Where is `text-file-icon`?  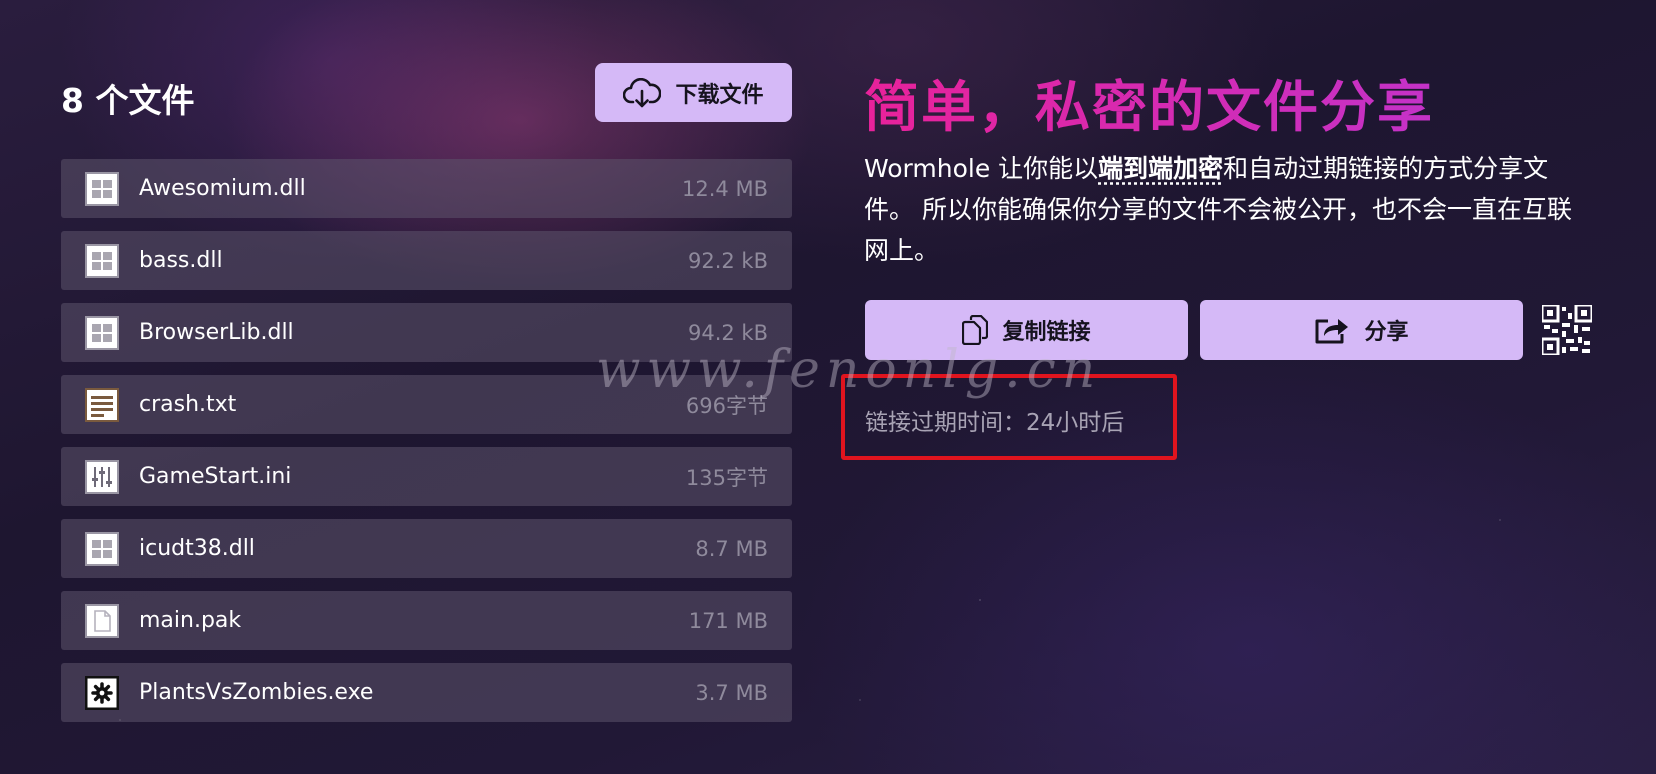 text-file-icon is located at coordinates (102, 404).